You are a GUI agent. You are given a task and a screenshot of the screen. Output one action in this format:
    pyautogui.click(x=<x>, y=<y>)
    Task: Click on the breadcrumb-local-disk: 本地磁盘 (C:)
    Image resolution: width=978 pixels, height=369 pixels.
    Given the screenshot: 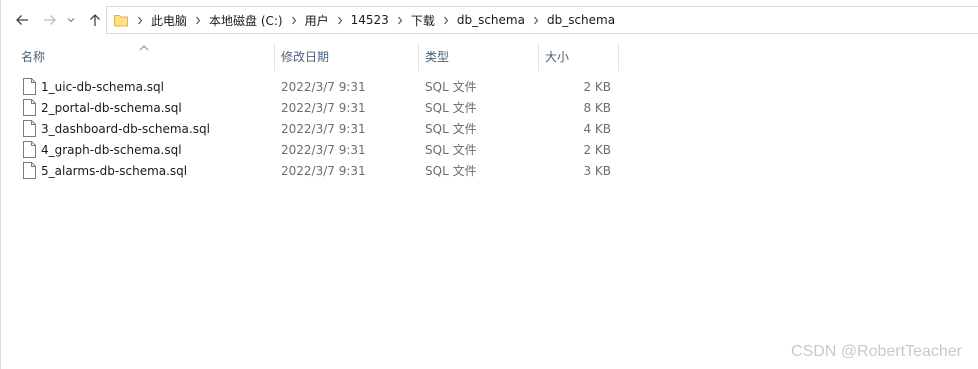 What is the action you would take?
    pyautogui.click(x=246, y=20)
    